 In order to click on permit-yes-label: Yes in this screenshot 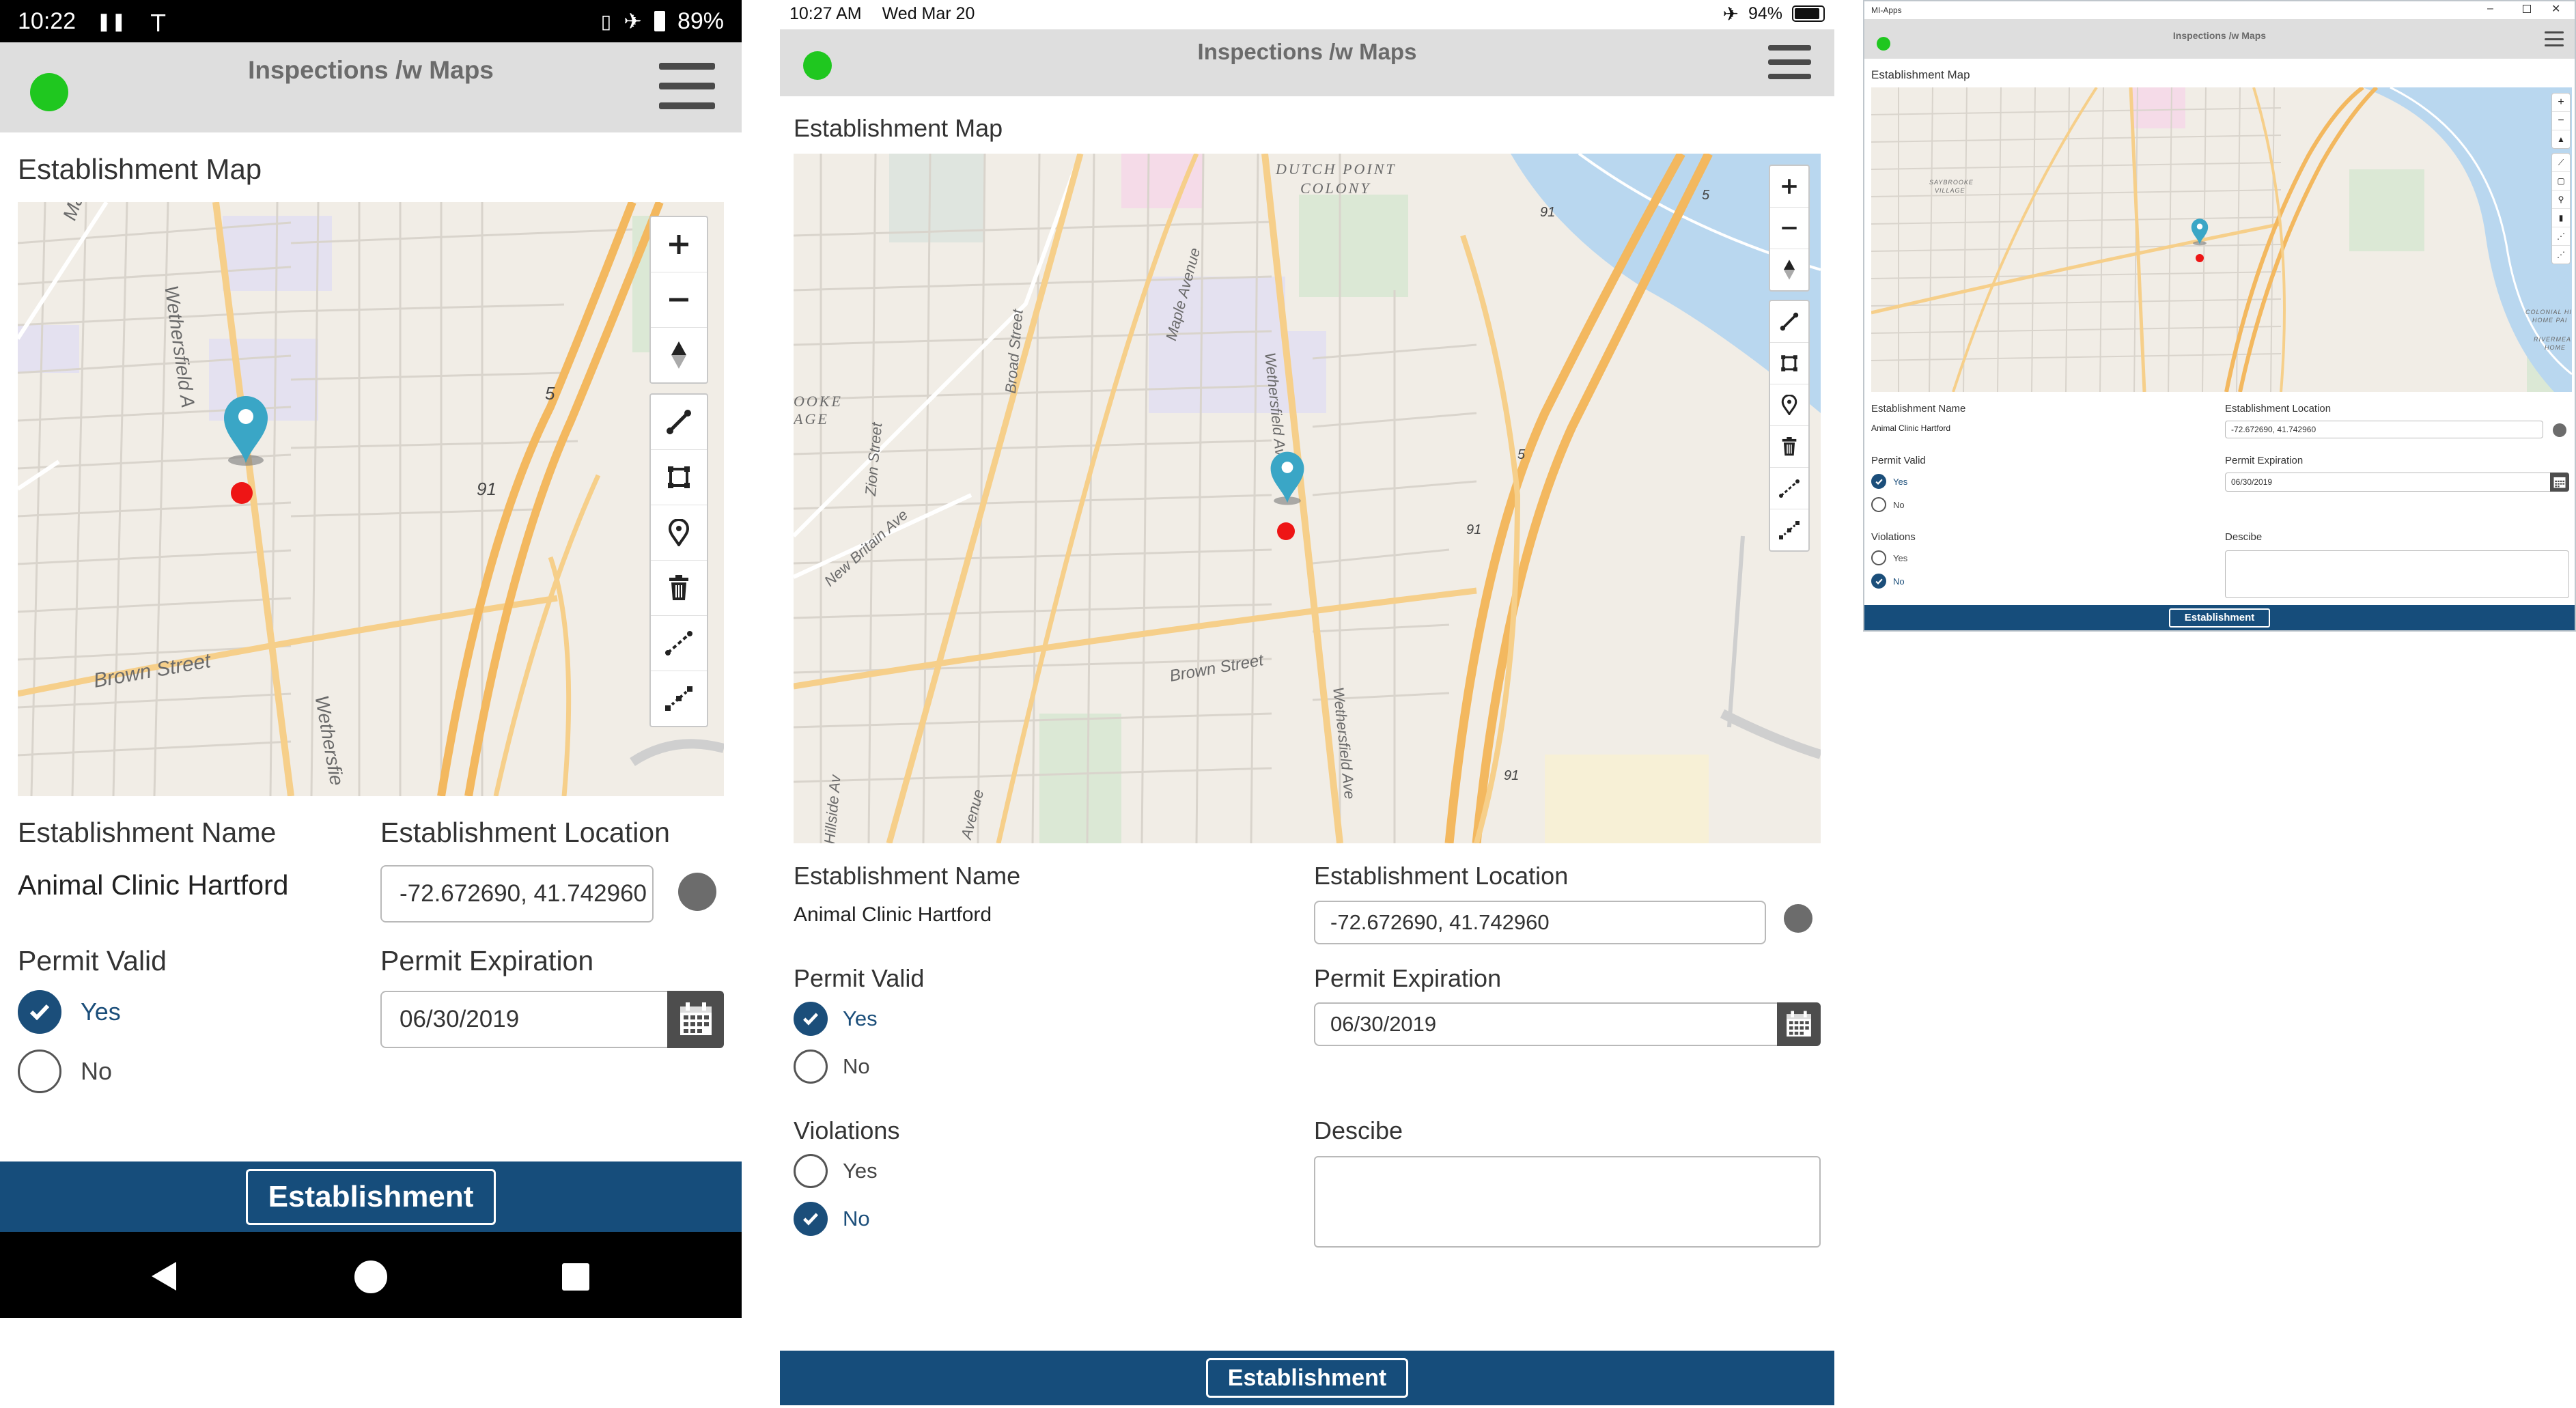, I will do `click(860, 1018)`.